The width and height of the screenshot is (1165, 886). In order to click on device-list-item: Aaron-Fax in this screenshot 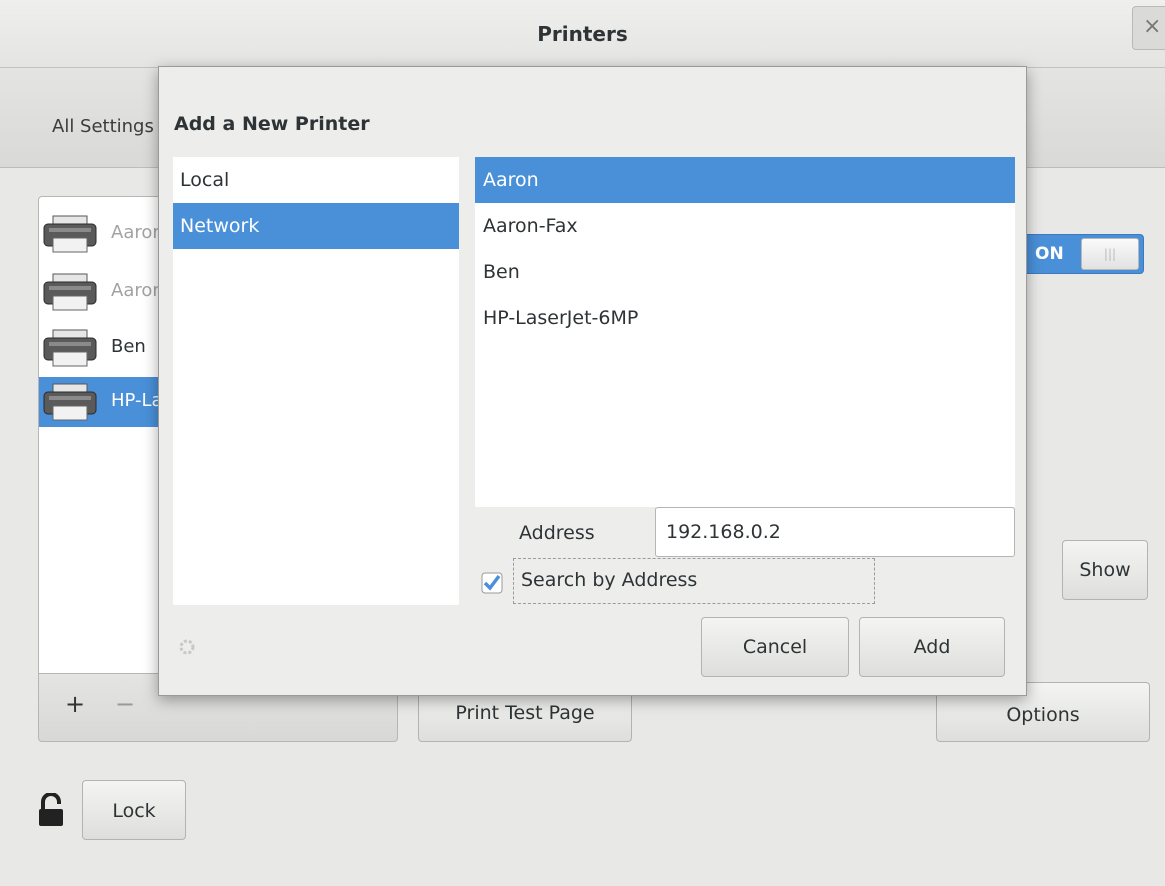, I will do `click(745, 226)`.